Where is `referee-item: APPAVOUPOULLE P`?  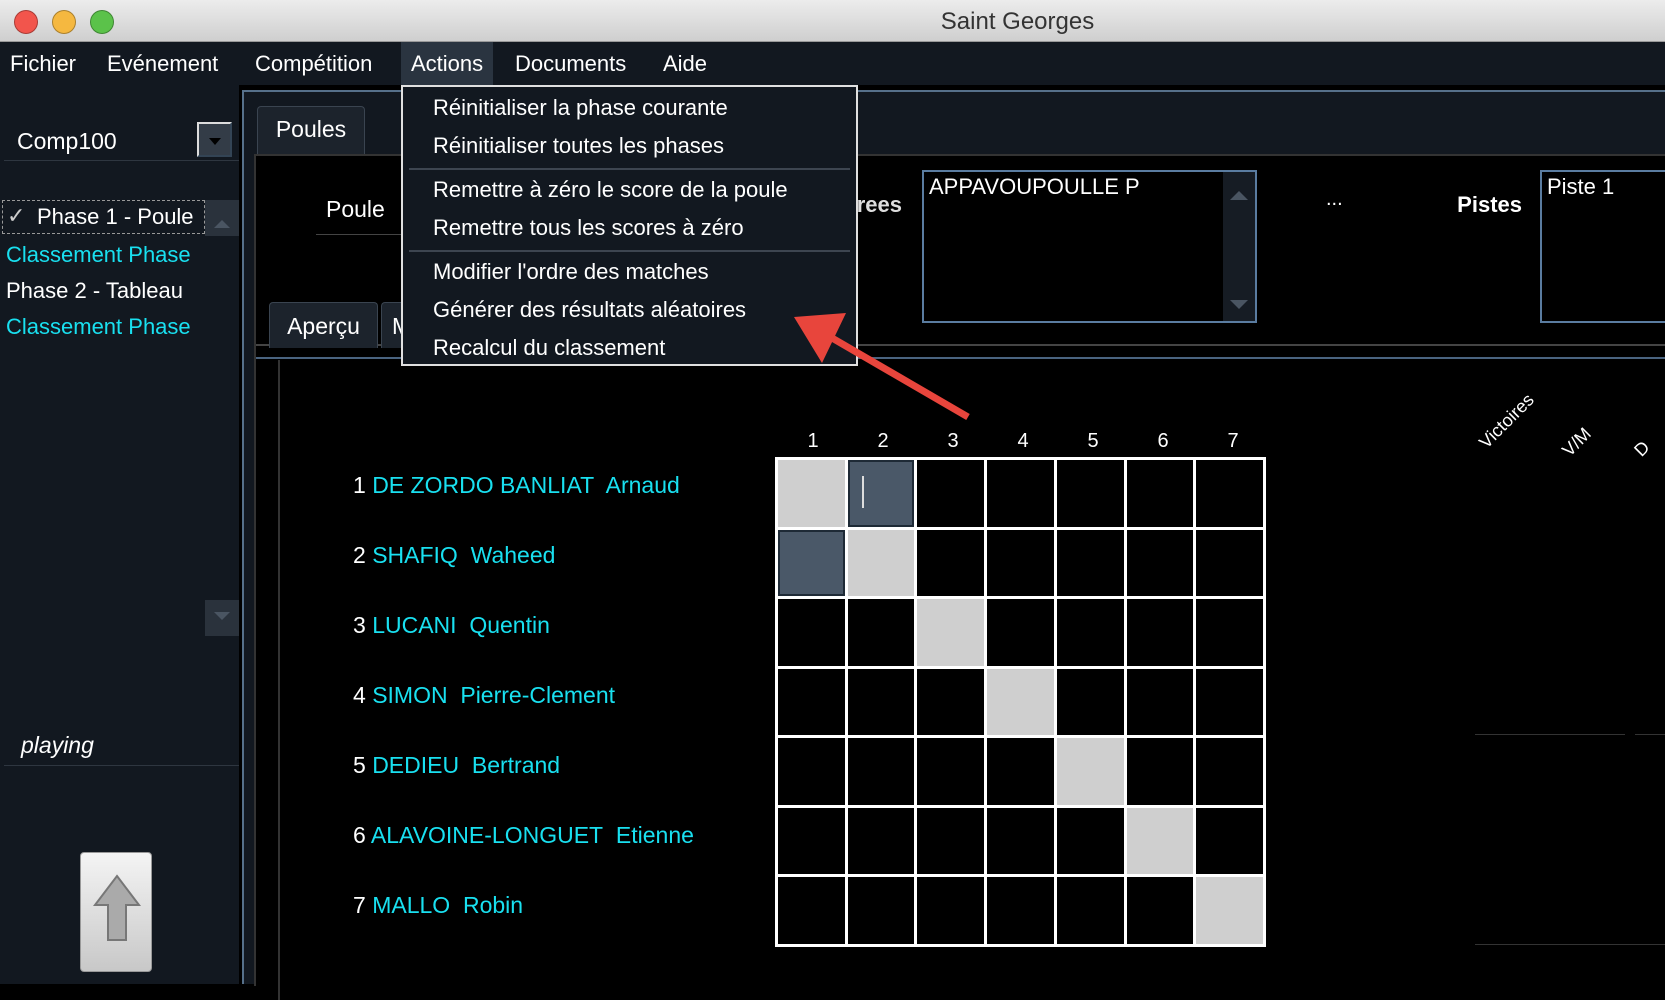
referee-item: APPAVOUPOULLE P is located at coordinates (1034, 187).